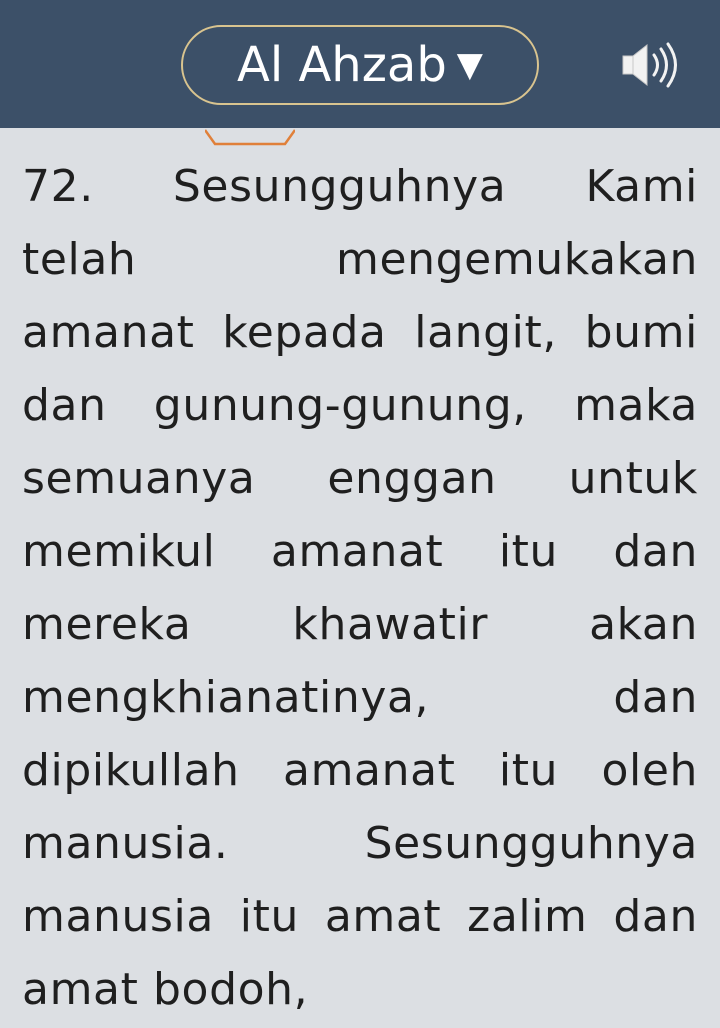  I want to click on verse-line: mereka khawatir akan, so click(360, 624).